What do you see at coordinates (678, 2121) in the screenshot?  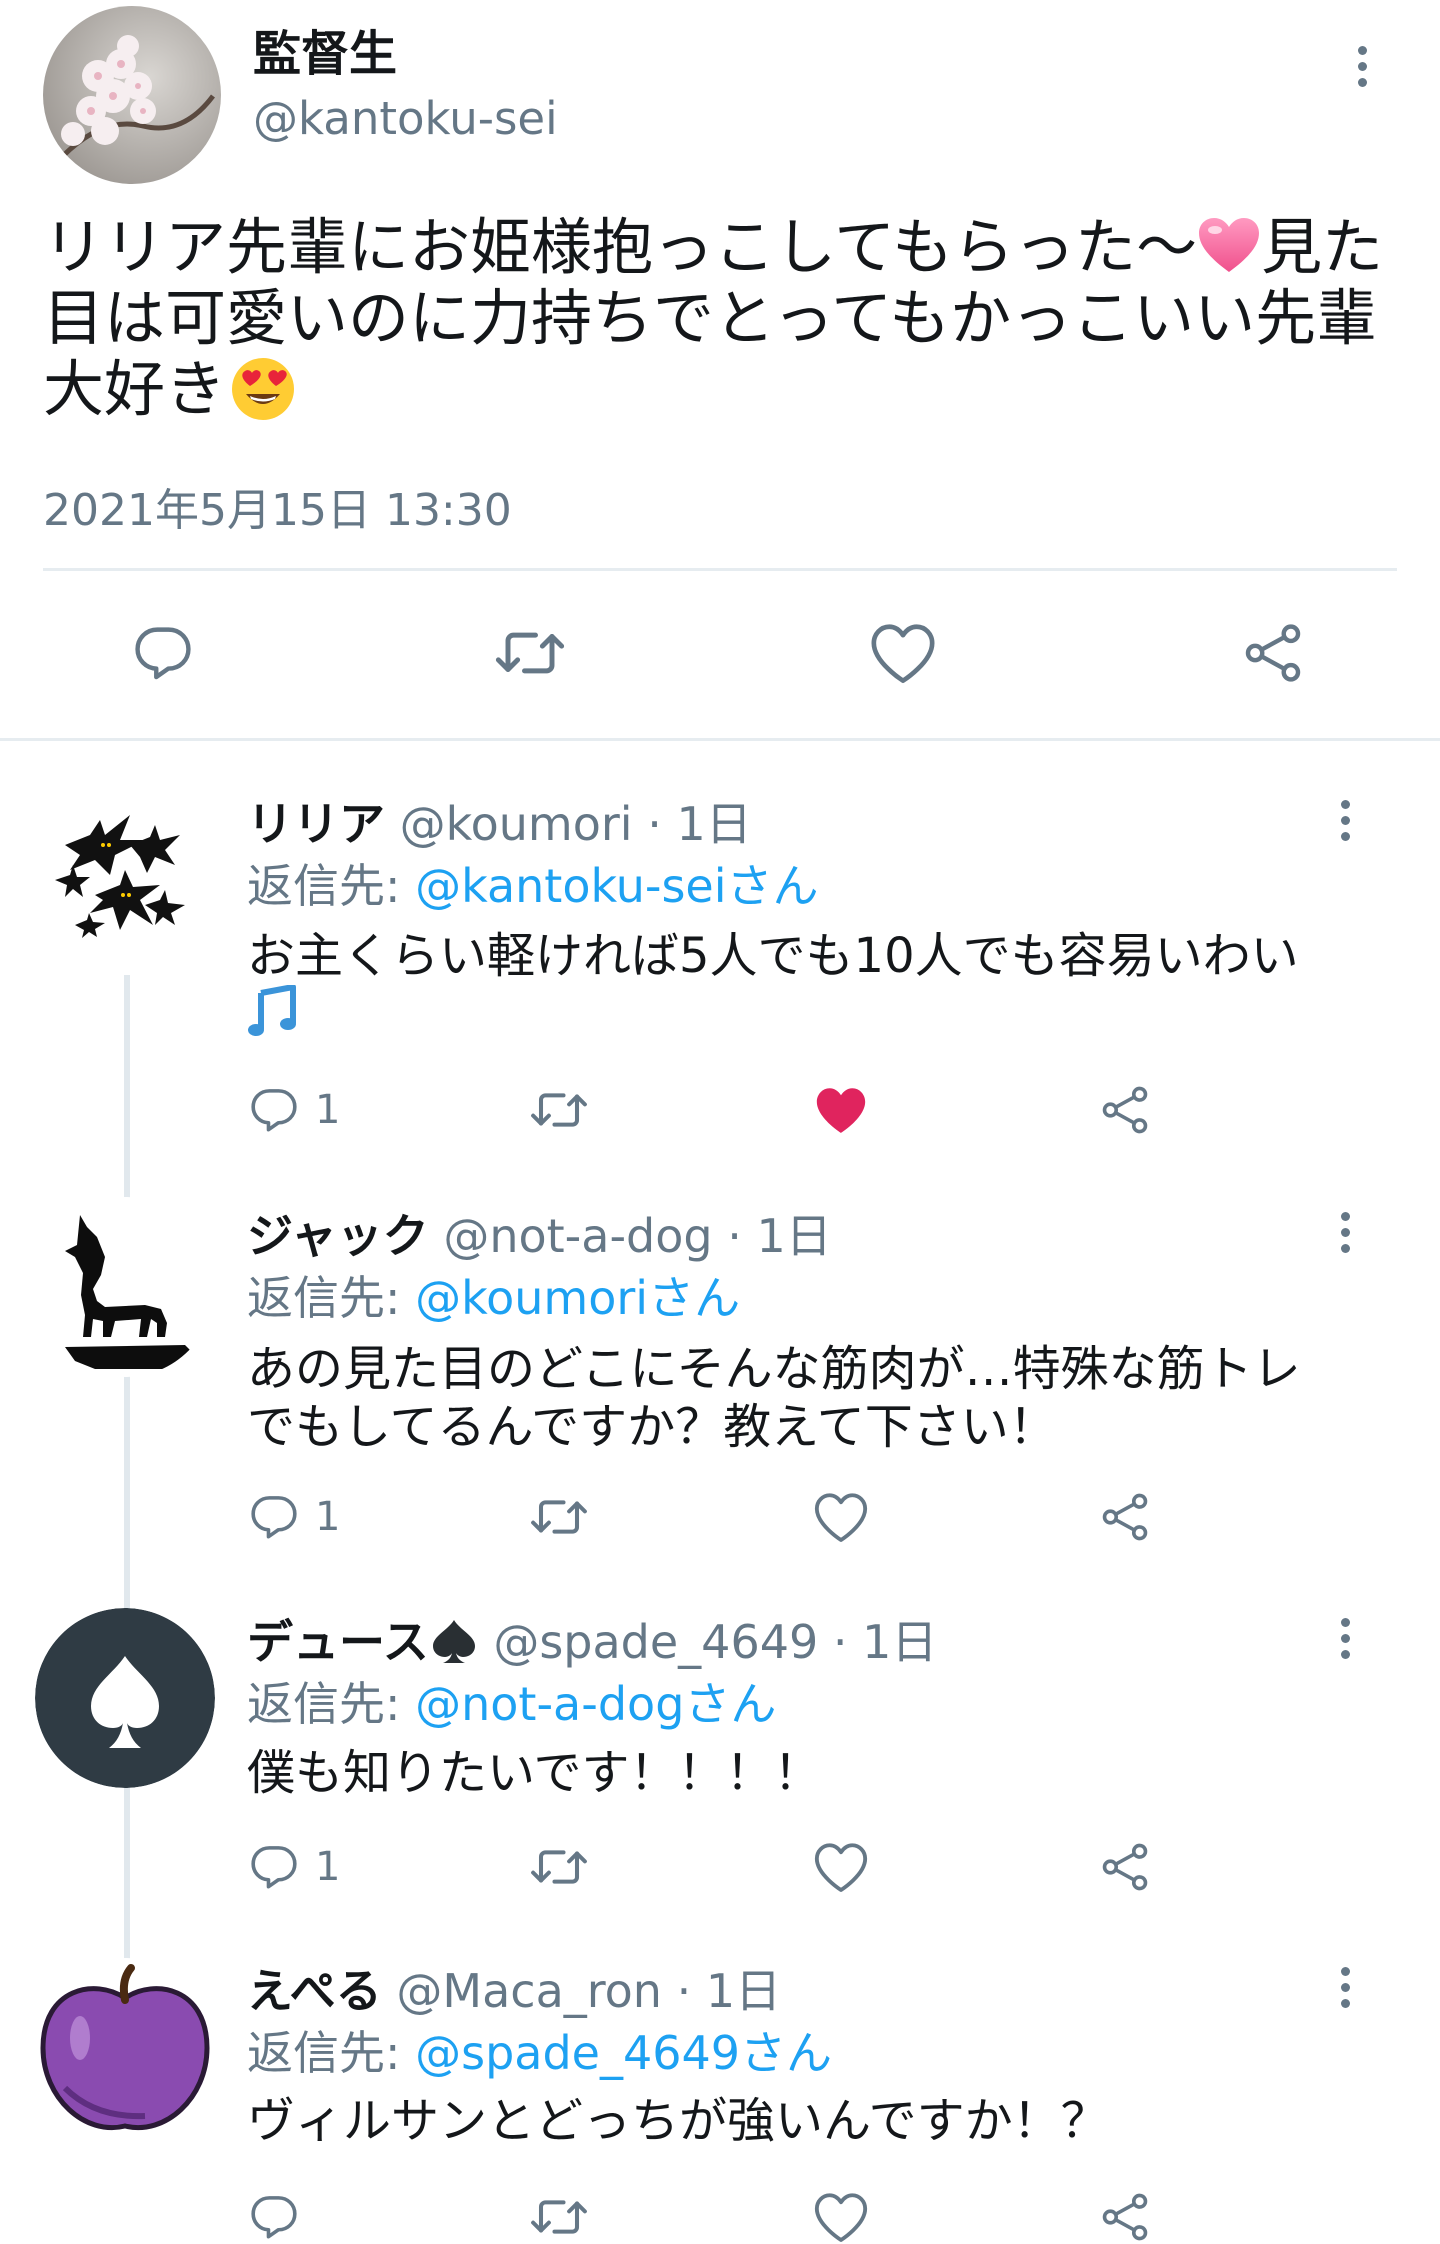 I see `reply-text: ヴィルサンとどっちが強いんですか！？` at bounding box center [678, 2121].